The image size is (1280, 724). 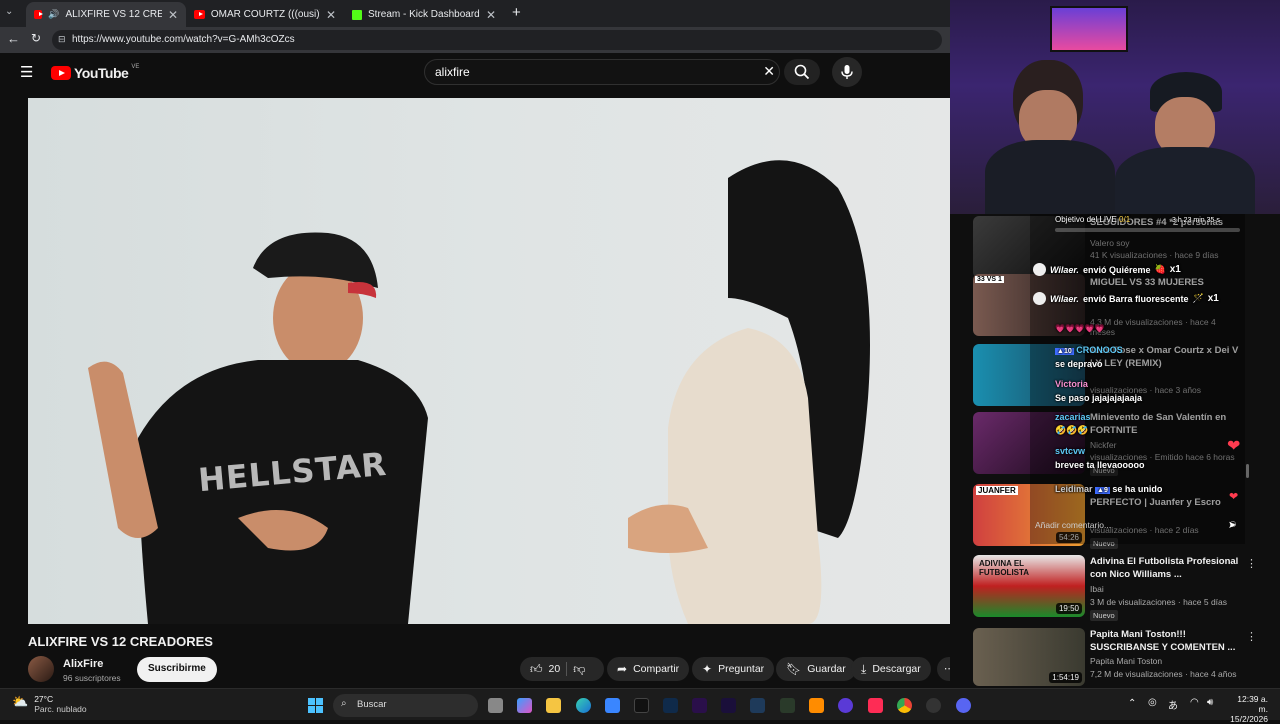 I want to click on new-tab-icon: +, so click(x=516, y=12).